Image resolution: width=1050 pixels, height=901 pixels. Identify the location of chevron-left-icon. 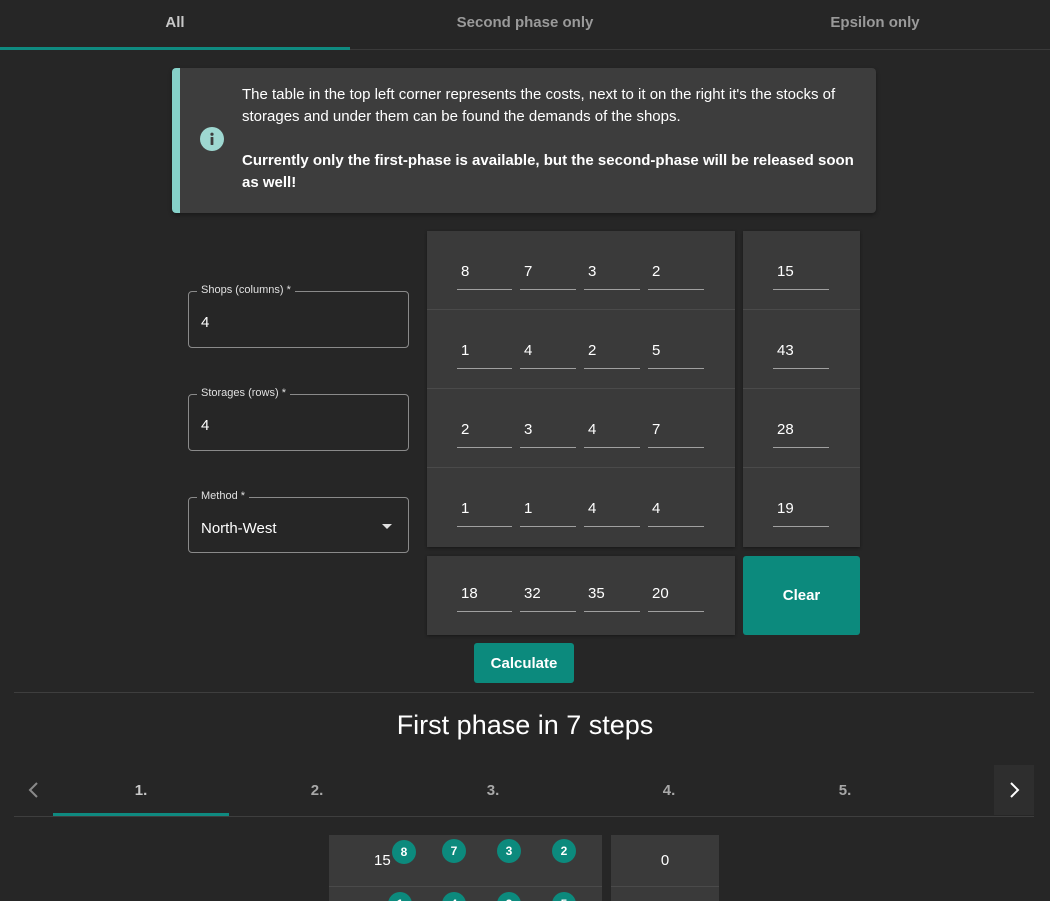
(34, 790).